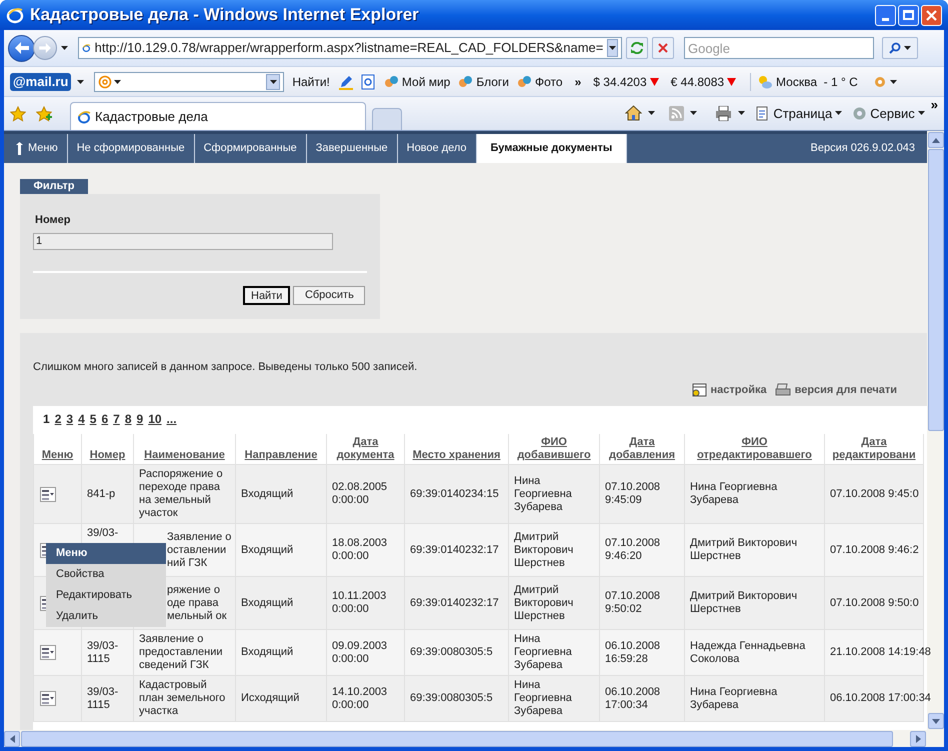 This screenshot has height=751, width=948. I want to click on table-cell: Дмитрий Викторович Шерстнев, so click(544, 603).